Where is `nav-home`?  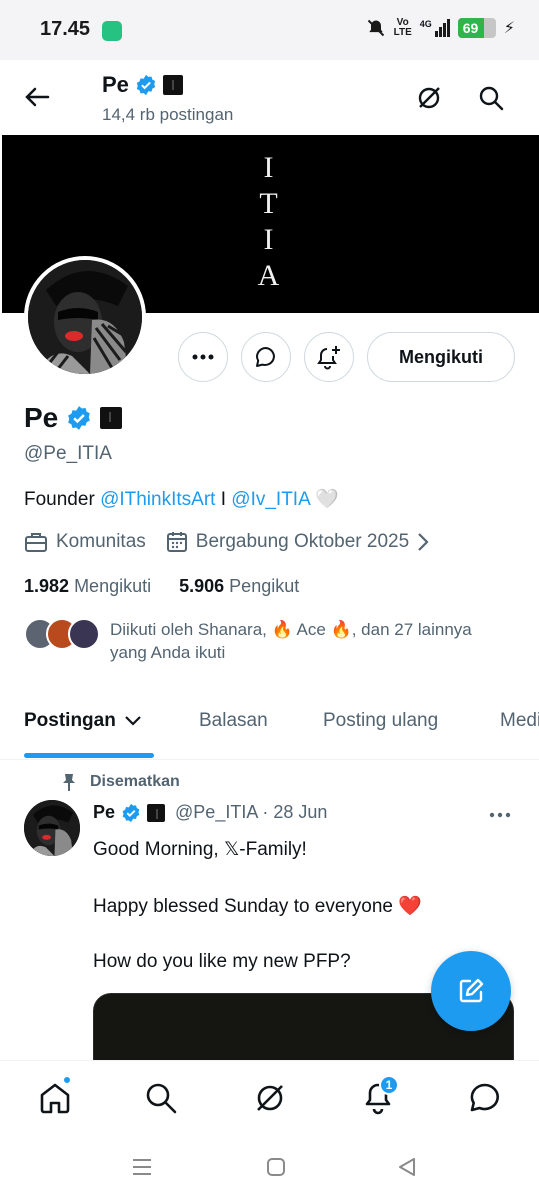
nav-home is located at coordinates (55, 1095).